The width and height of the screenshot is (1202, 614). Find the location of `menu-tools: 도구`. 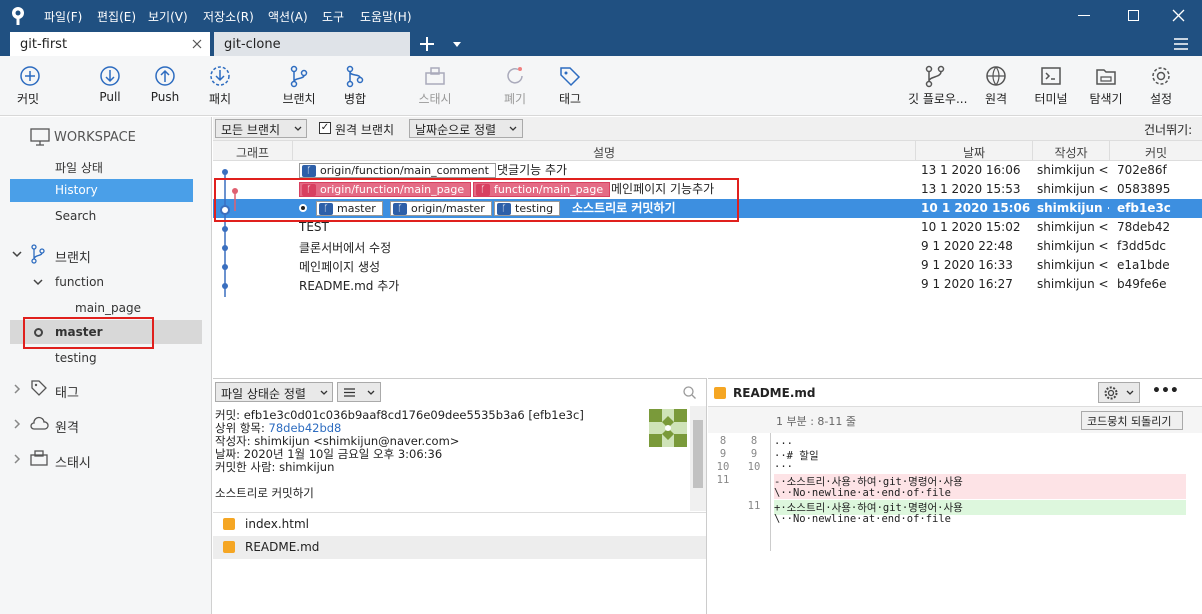

menu-tools: 도구 is located at coordinates (333, 16).